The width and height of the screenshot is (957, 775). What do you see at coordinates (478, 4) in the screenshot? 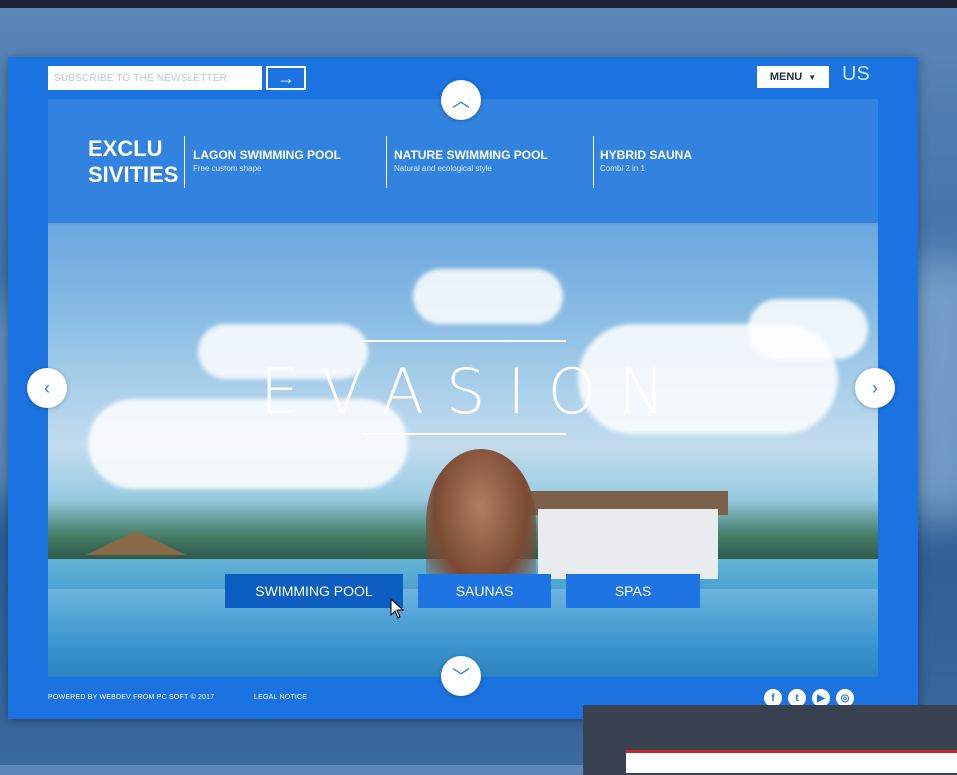
I see `browser-top-edge` at bounding box center [478, 4].